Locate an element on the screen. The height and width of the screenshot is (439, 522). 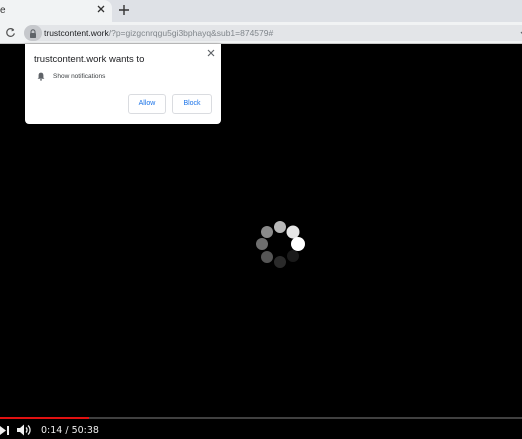
url-host: trustcontent.work is located at coordinates (76, 33).